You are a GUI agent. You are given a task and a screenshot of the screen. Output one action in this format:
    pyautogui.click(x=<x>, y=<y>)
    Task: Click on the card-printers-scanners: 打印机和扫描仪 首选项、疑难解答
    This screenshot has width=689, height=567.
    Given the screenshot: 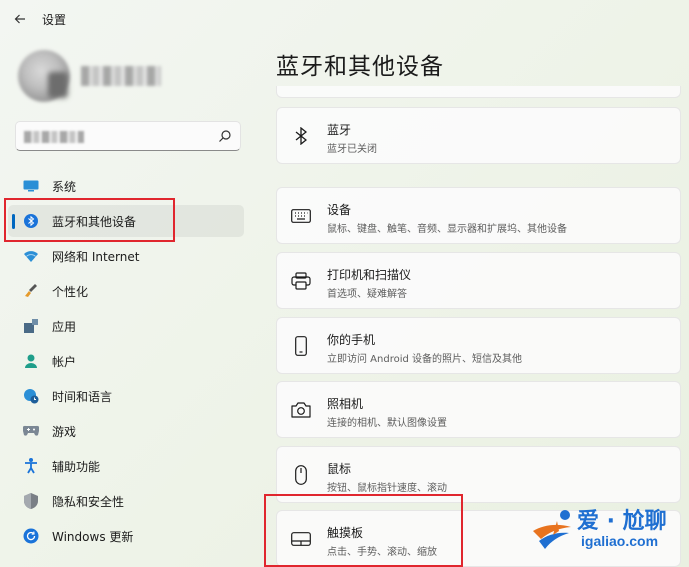 What is the action you would take?
    pyautogui.click(x=478, y=280)
    